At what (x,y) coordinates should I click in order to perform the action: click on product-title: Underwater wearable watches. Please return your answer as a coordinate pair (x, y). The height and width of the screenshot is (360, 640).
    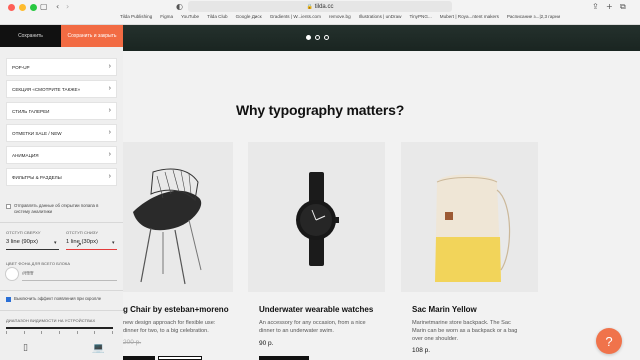
    Looking at the image, I should click on (316, 309).